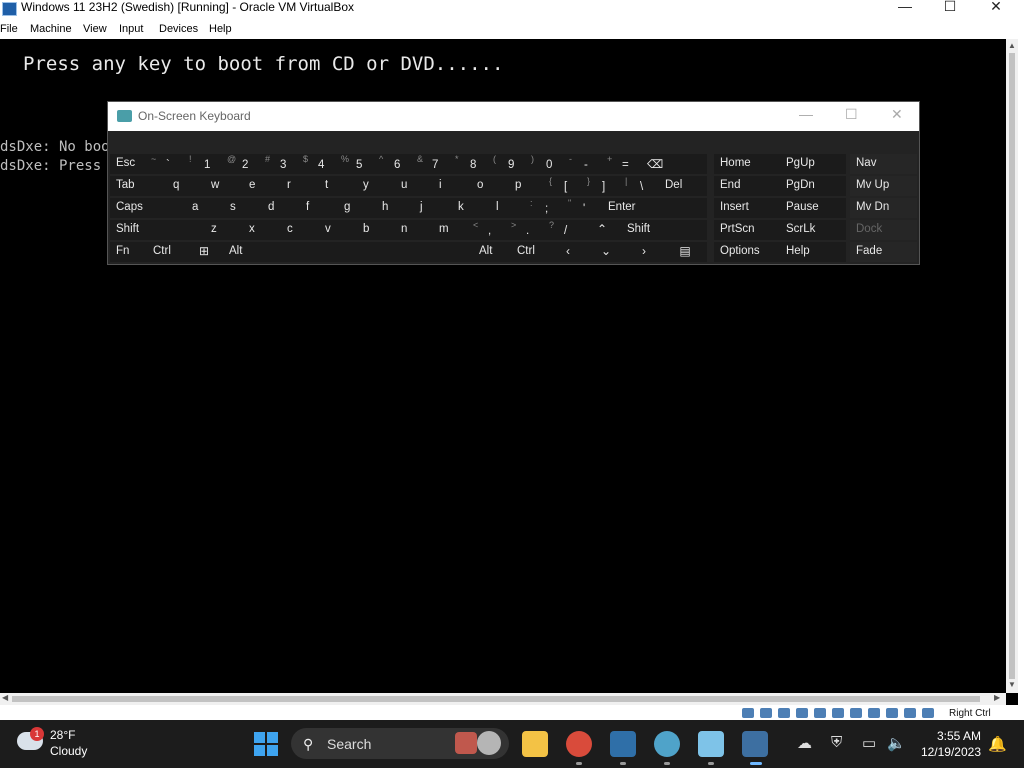  I want to click on vertical-scroll-thumb, so click(1012, 366).